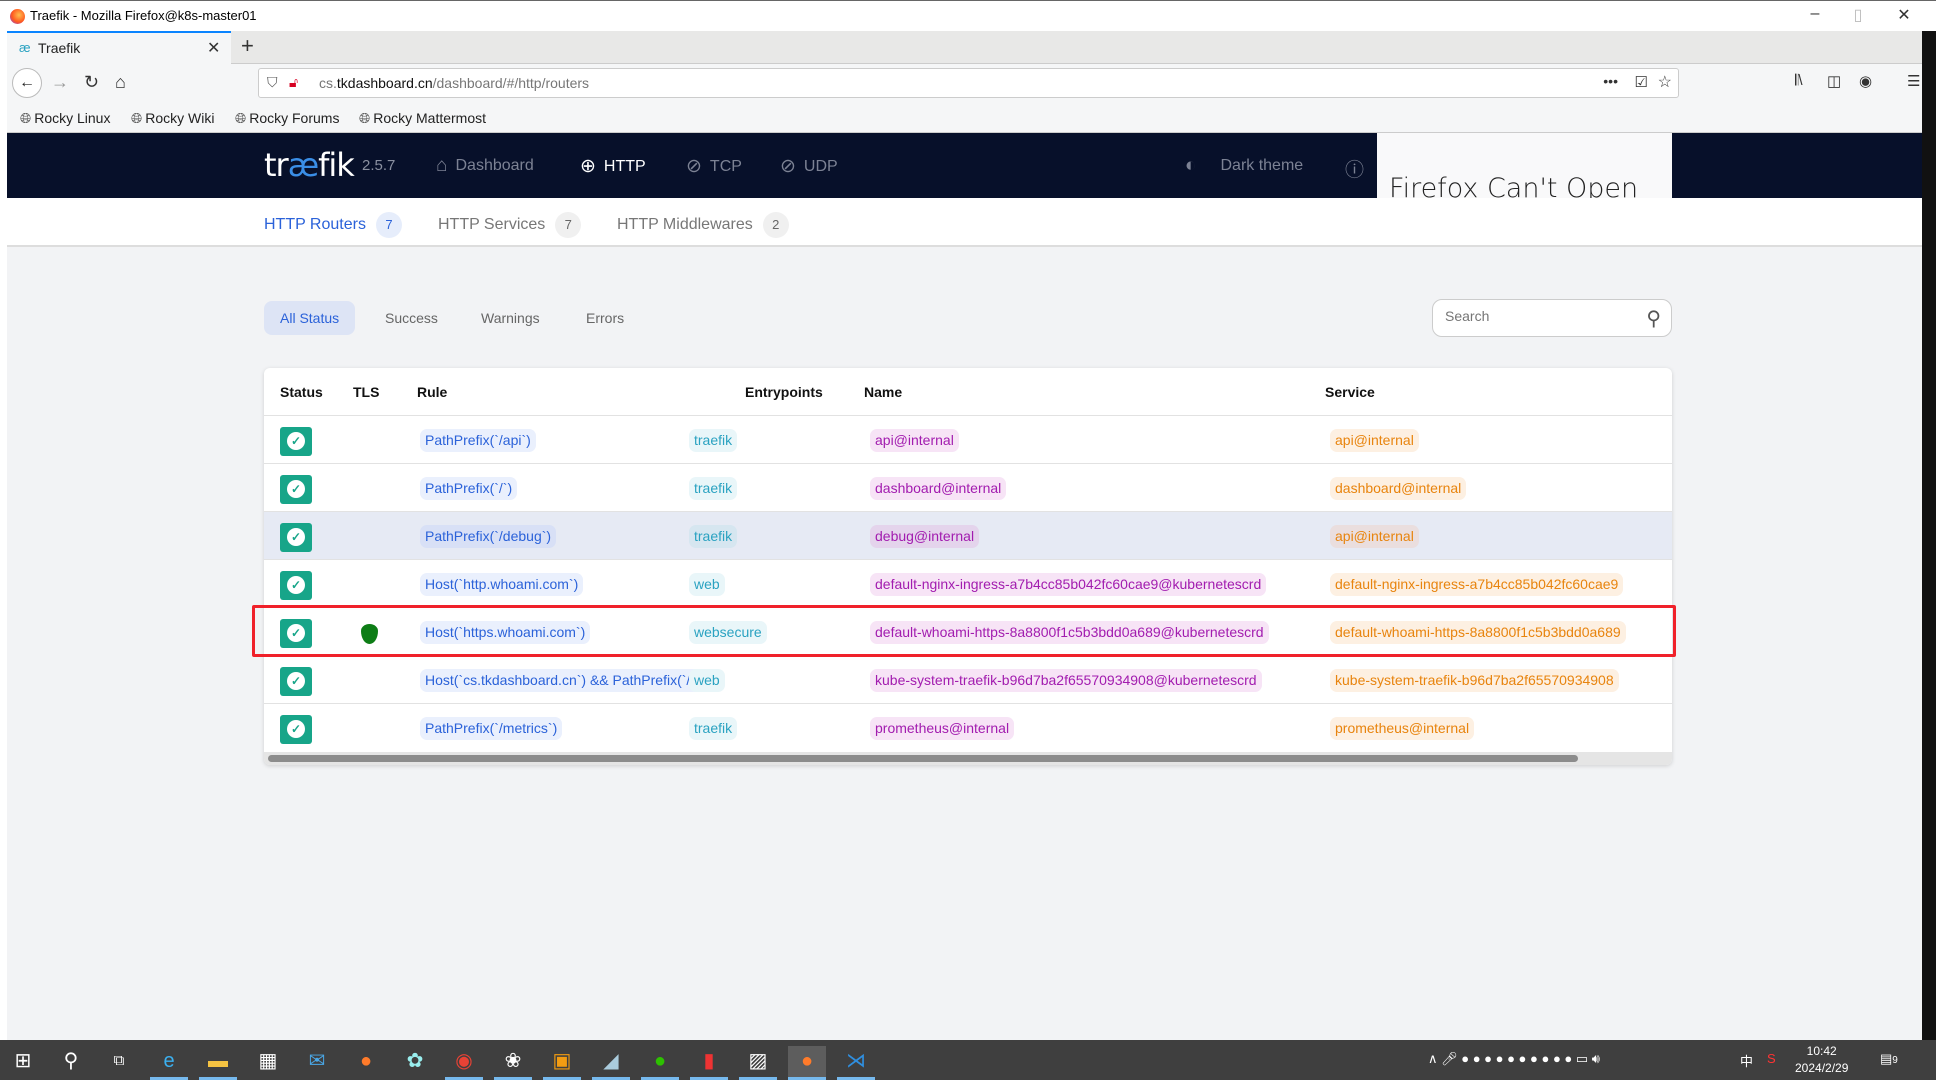 This screenshot has width=1936, height=1080. What do you see at coordinates (310, 318) in the screenshot?
I see `filter-all-status: All Status` at bounding box center [310, 318].